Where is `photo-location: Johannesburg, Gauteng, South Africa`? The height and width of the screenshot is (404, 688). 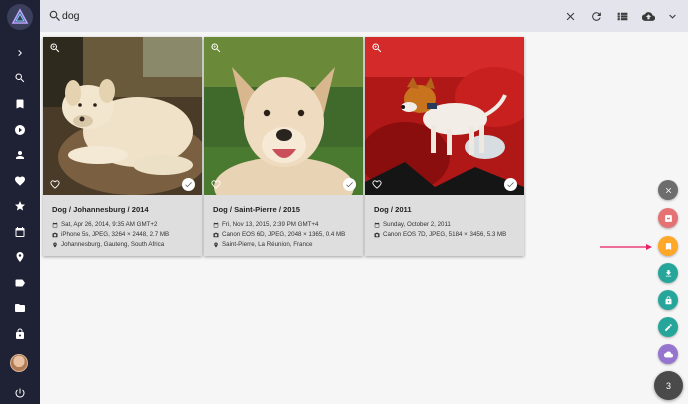
photo-location: Johannesburg, Gauteng, South Africa is located at coordinates (108, 244).